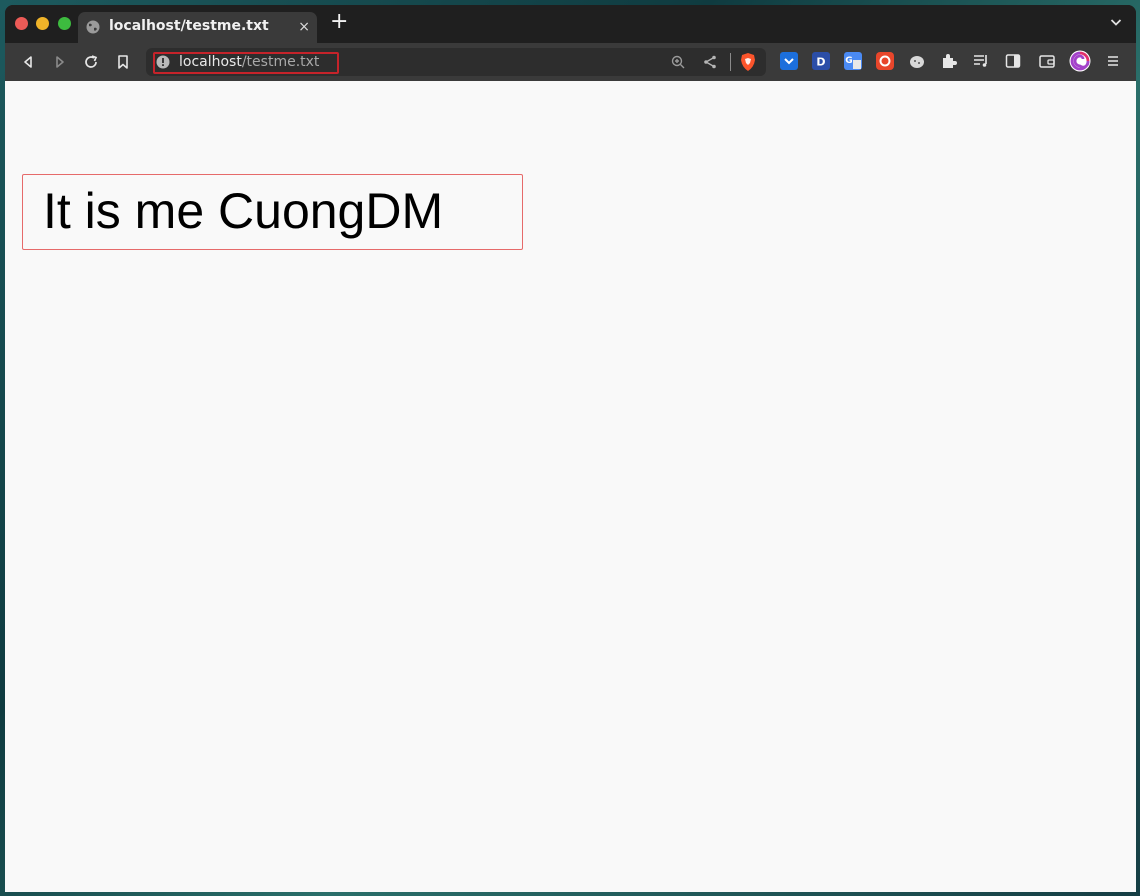  Describe the element at coordinates (848, 61) in the screenshot. I see `svg-text: G` at that location.